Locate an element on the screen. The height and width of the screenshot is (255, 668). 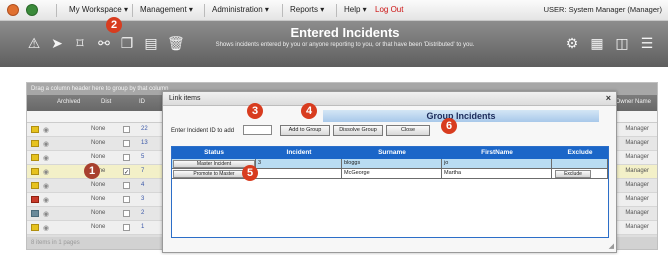
nav-item-my-workspace: My Workspace ▾ is located at coordinates (98, 9).